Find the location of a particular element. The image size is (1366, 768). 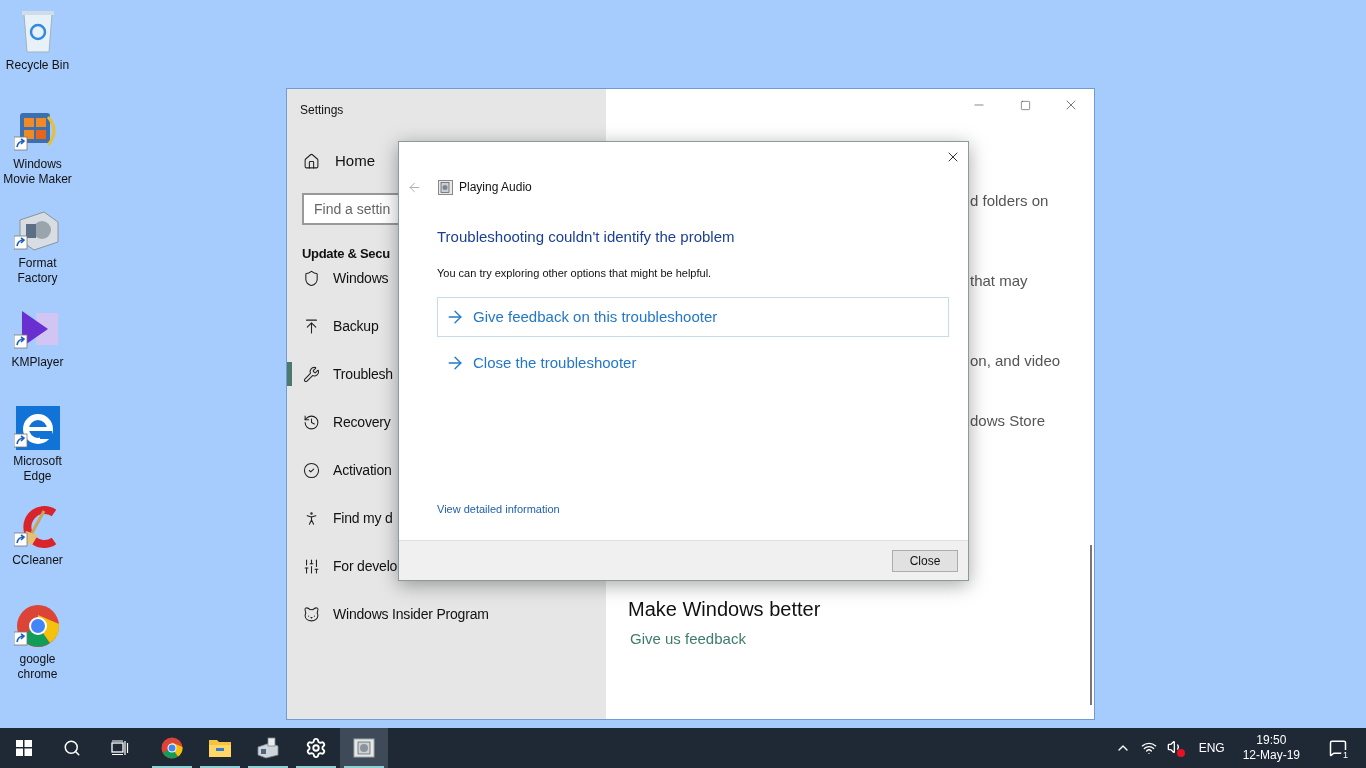

description-text: d folders on is located at coordinates (1010, 201).